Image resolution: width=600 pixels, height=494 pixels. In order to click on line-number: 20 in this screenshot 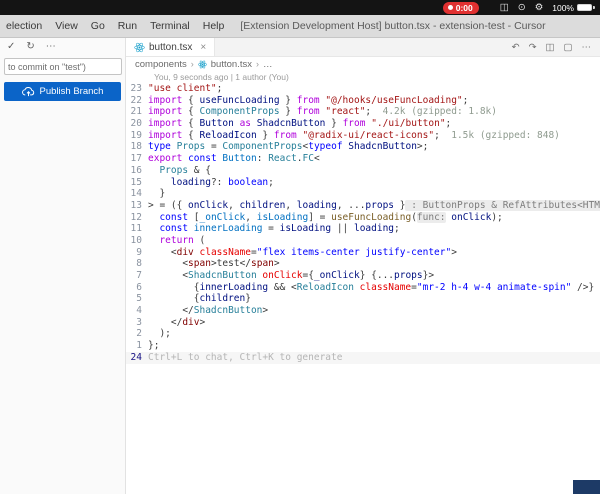, I will do `click(136, 124)`.